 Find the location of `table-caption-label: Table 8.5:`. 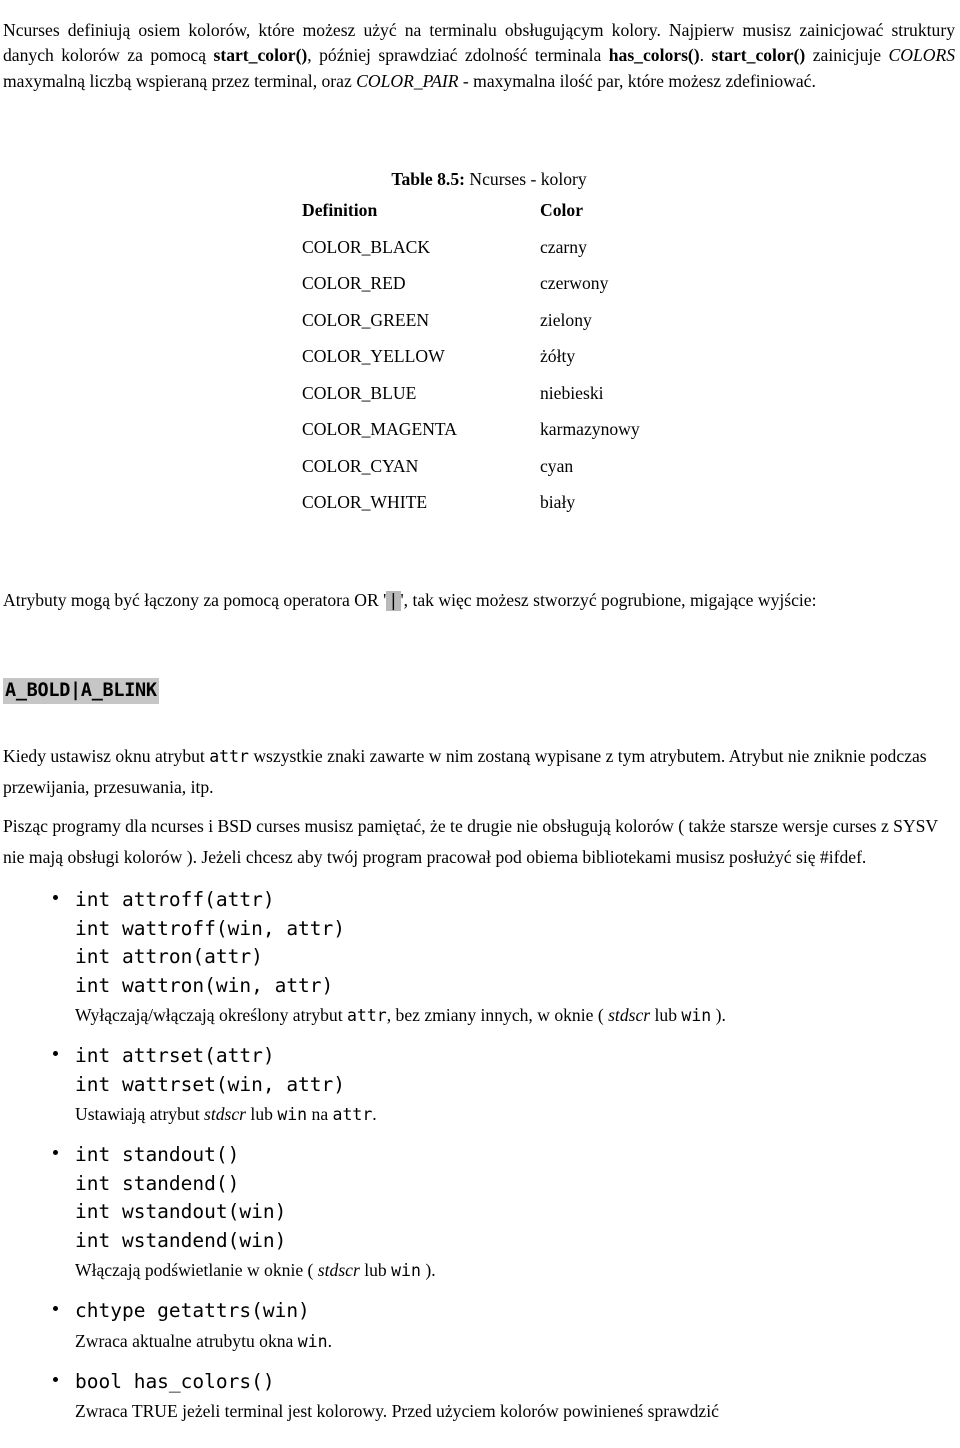

table-caption-label: Table 8.5: is located at coordinates (428, 179).